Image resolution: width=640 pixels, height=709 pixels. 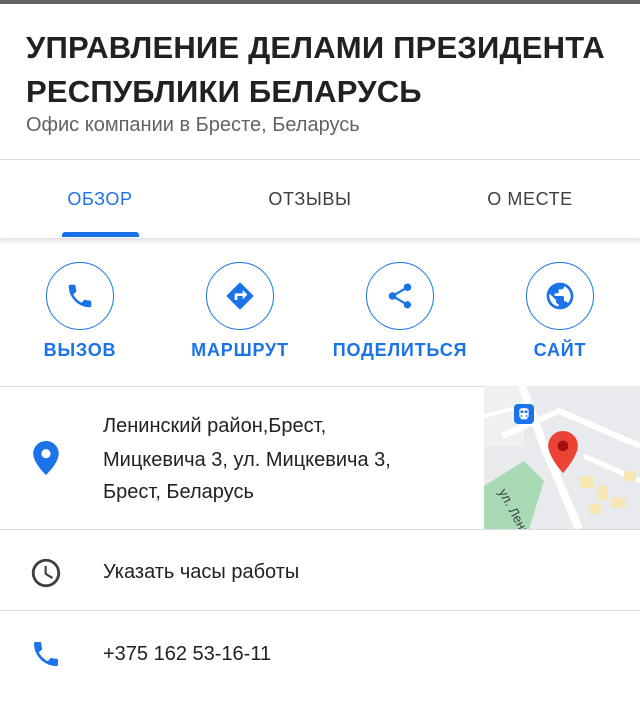 What do you see at coordinates (530, 199) in the screenshot?
I see `tab-about: О МЕСТЕ` at bounding box center [530, 199].